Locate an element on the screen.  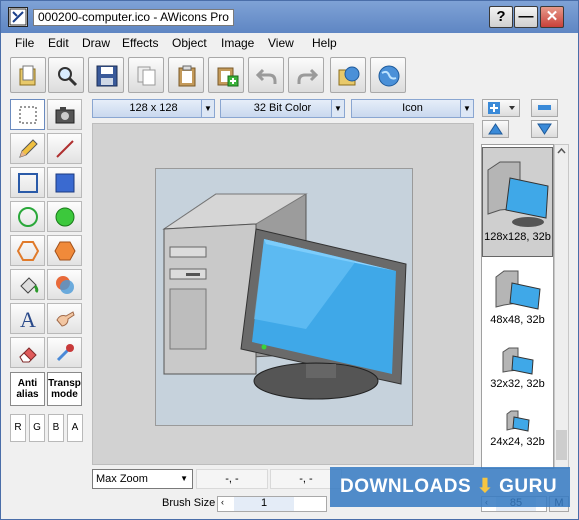
eraser-tool is located at coordinates (27, 352).